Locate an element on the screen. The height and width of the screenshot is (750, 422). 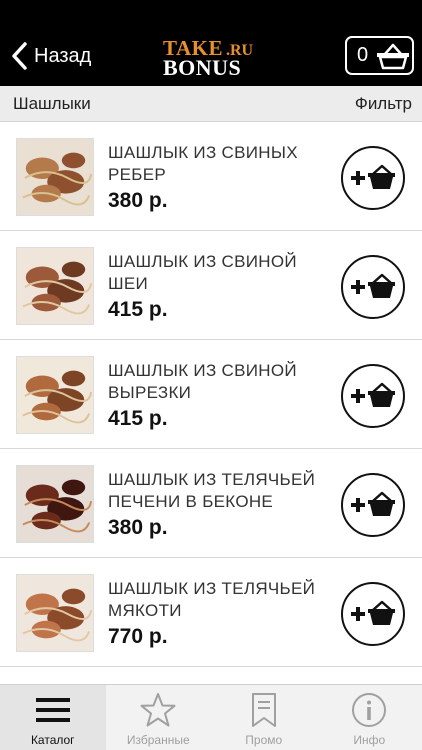
product-name: ШАШЛЫК ИЗ СВИНЫХ РЕБЕР is located at coordinates (203, 163).